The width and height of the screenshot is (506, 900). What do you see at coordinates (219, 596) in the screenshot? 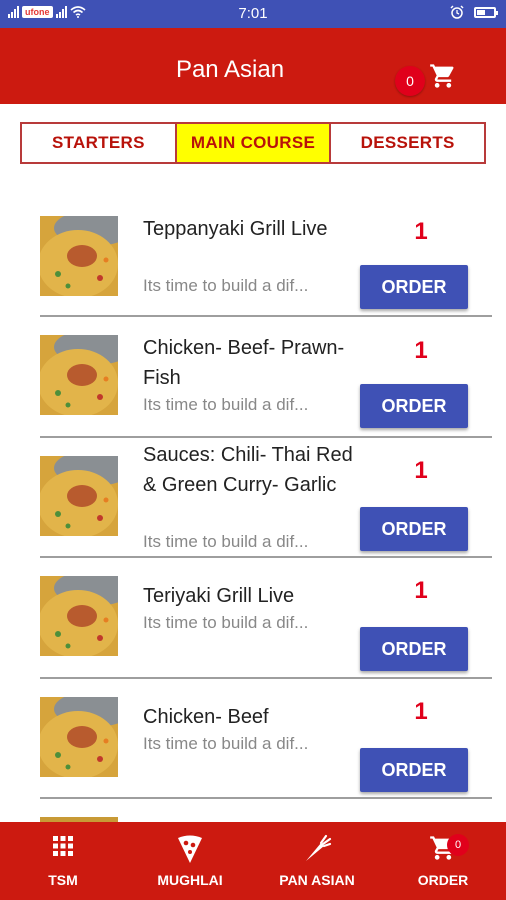
I see `item-name: Teriyaki Grill Live` at bounding box center [219, 596].